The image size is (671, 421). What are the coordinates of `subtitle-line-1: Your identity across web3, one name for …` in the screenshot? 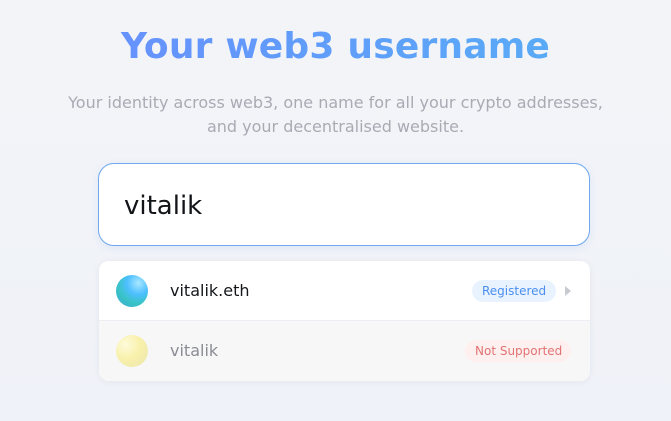 It's located at (335, 102).